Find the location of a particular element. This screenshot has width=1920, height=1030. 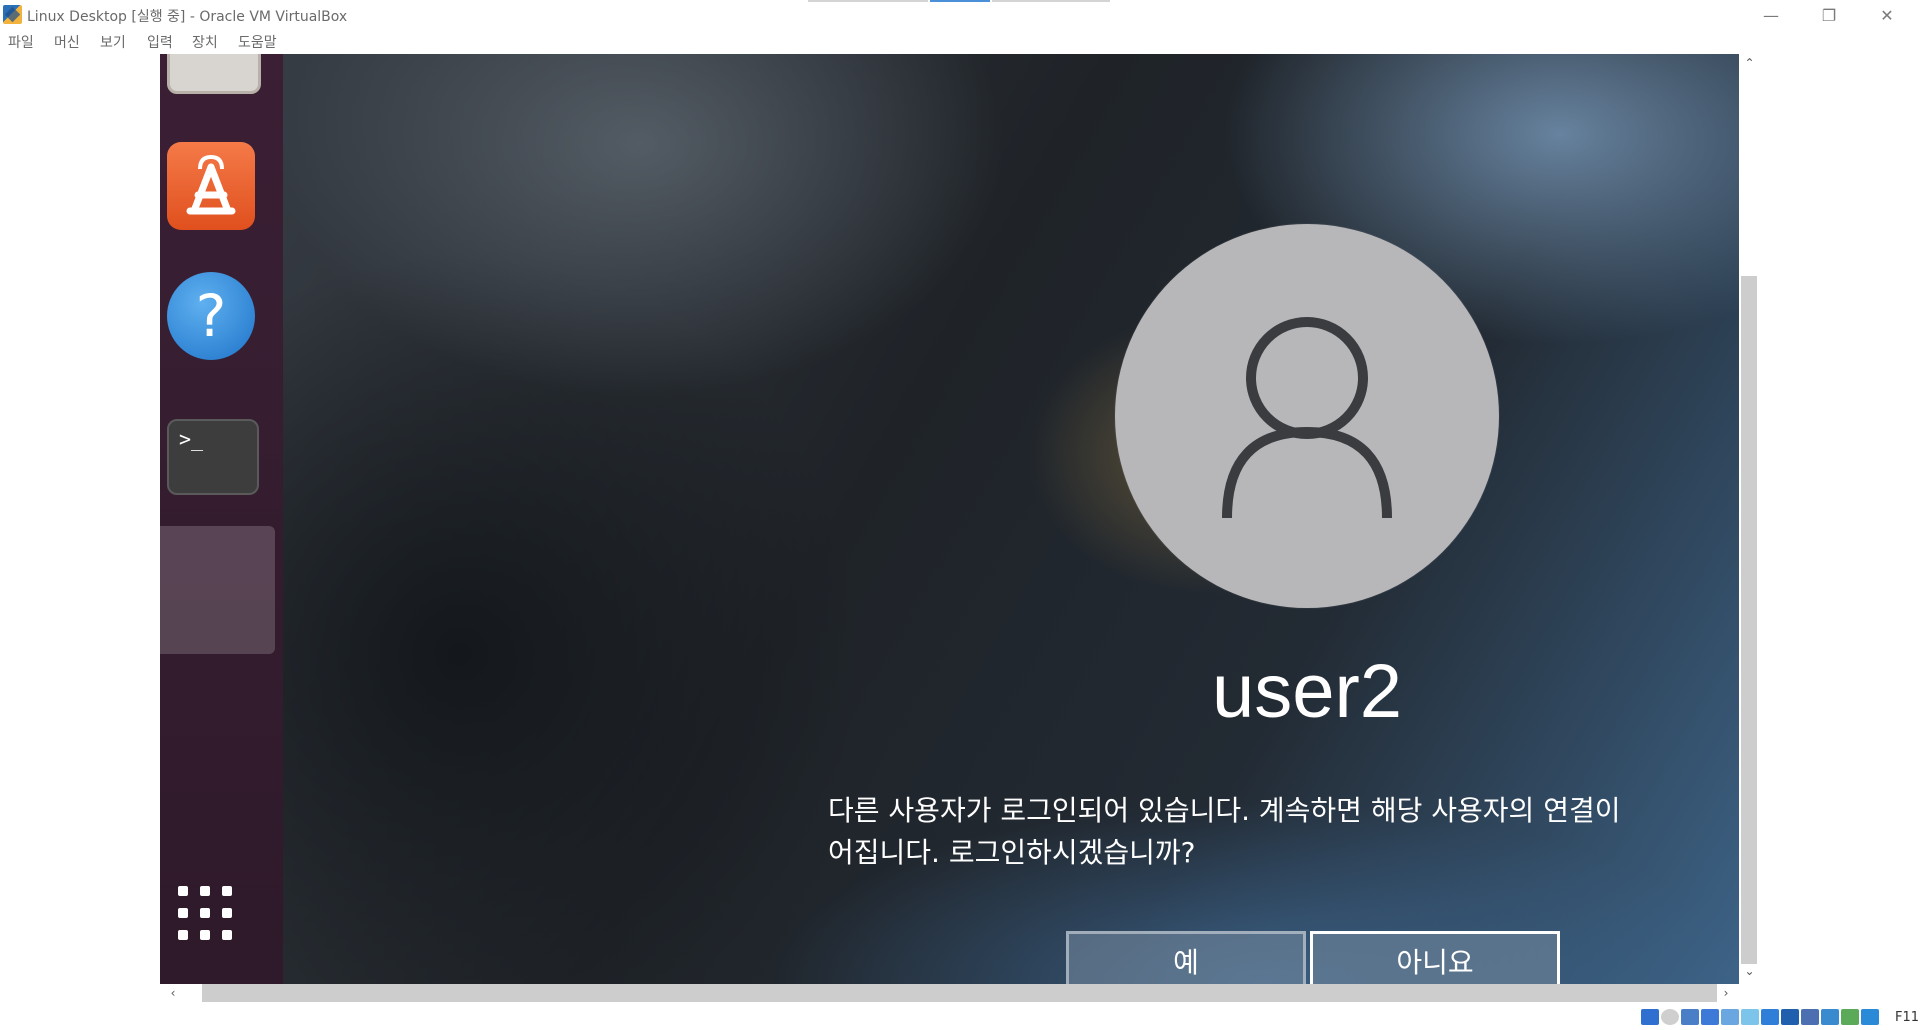

help-icon: ? is located at coordinates (211, 316).